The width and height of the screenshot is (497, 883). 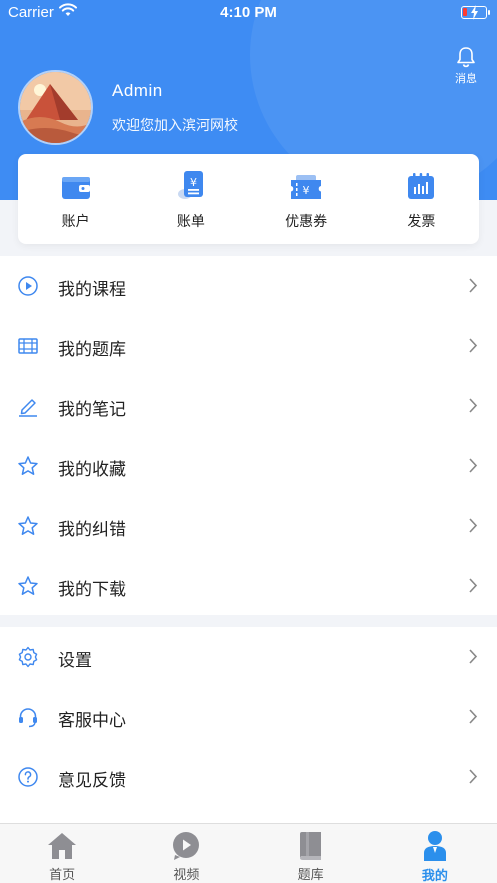 What do you see at coordinates (92, 349) in the screenshot?
I see `menu-item-label: 我的题库` at bounding box center [92, 349].